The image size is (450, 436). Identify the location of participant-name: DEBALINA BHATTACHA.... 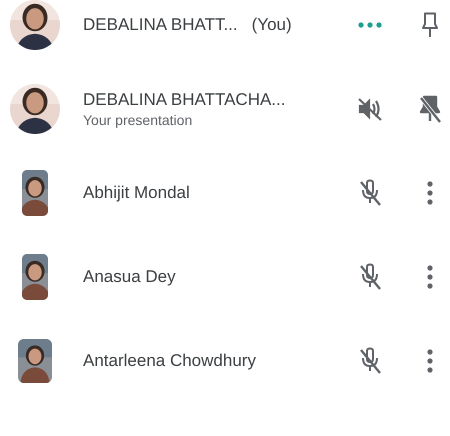
(184, 100).